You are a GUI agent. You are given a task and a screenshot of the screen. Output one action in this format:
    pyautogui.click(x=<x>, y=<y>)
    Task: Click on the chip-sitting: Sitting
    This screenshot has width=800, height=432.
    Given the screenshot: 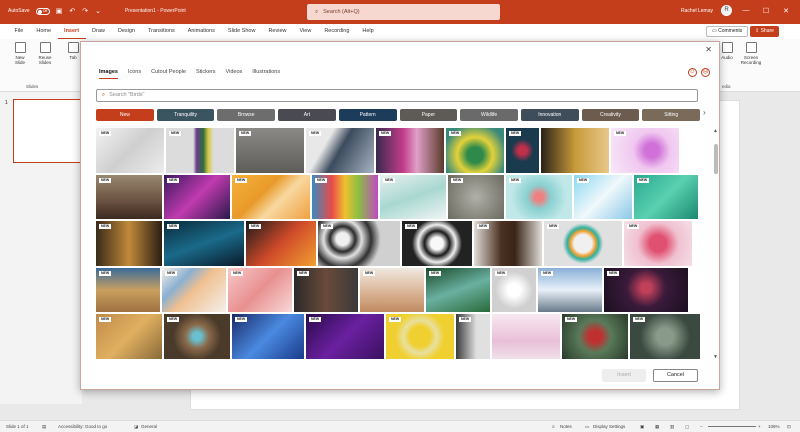 What is the action you would take?
    pyautogui.click(x=671, y=115)
    